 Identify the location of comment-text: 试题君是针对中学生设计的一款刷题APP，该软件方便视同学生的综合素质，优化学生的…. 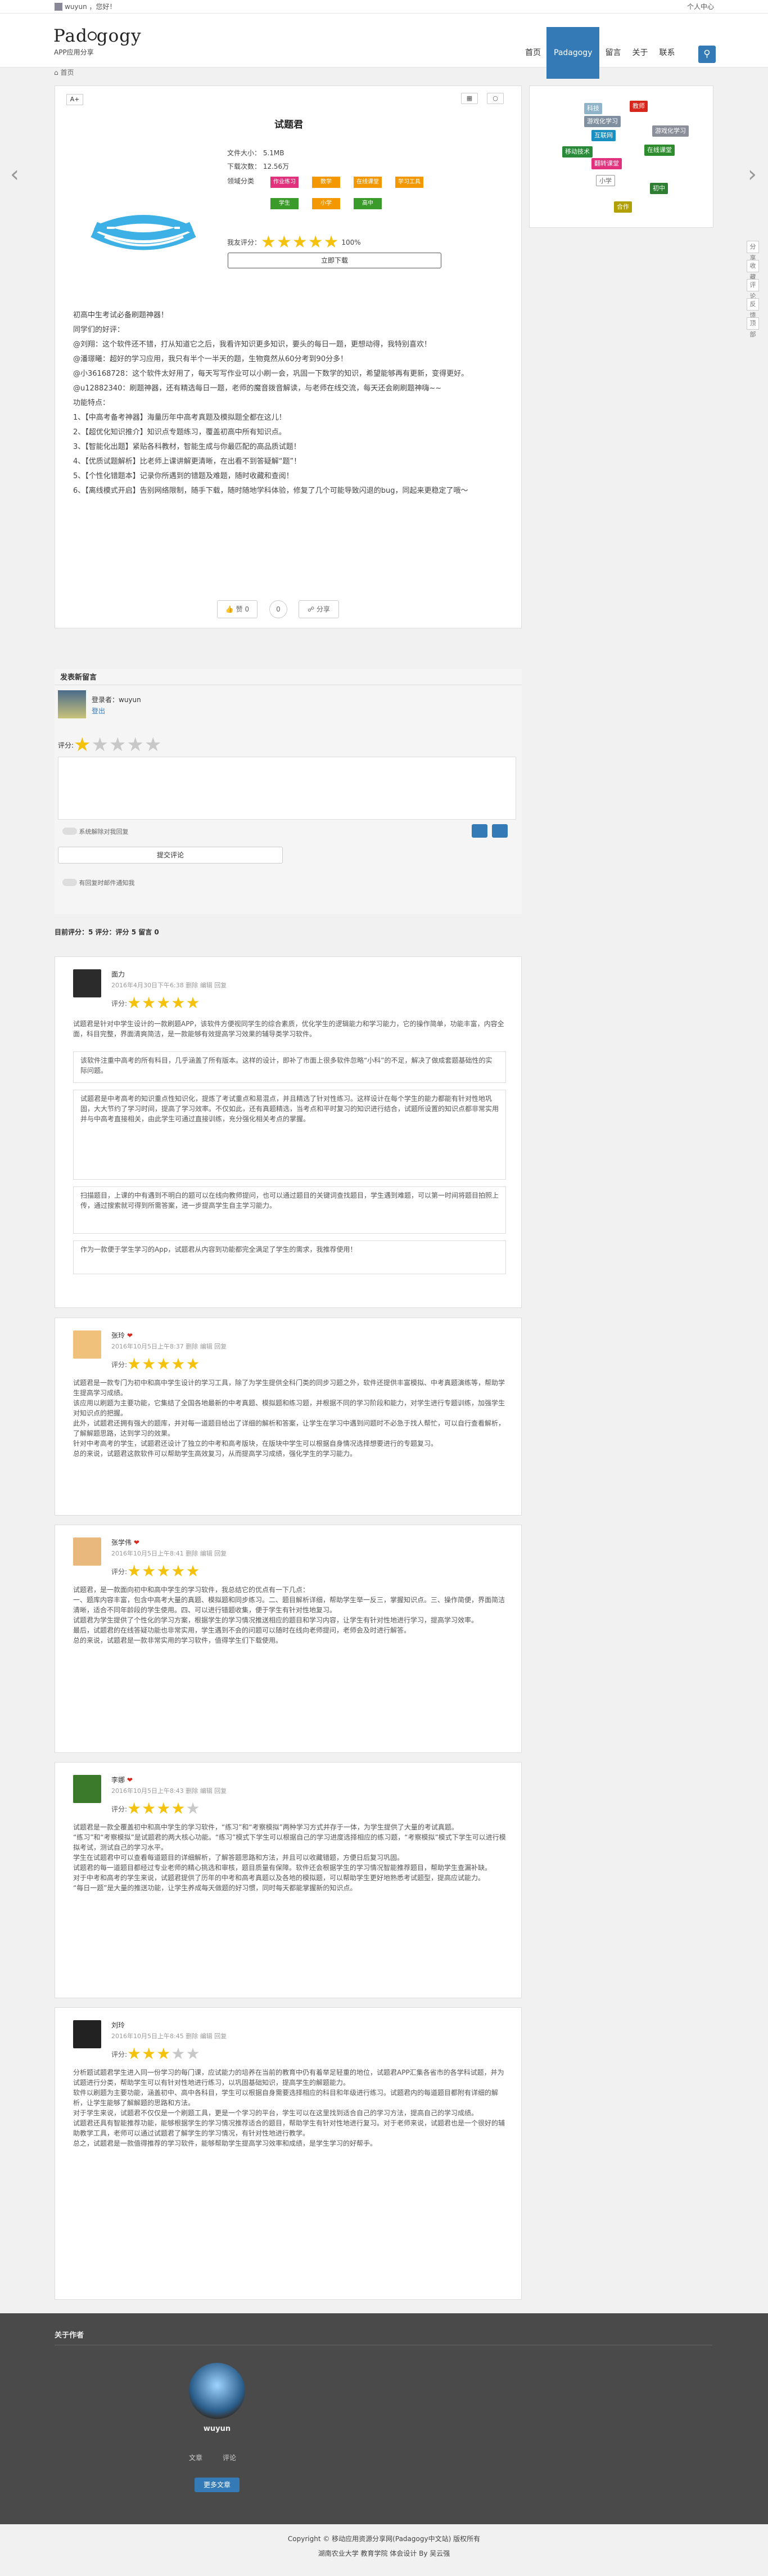
(288, 1029).